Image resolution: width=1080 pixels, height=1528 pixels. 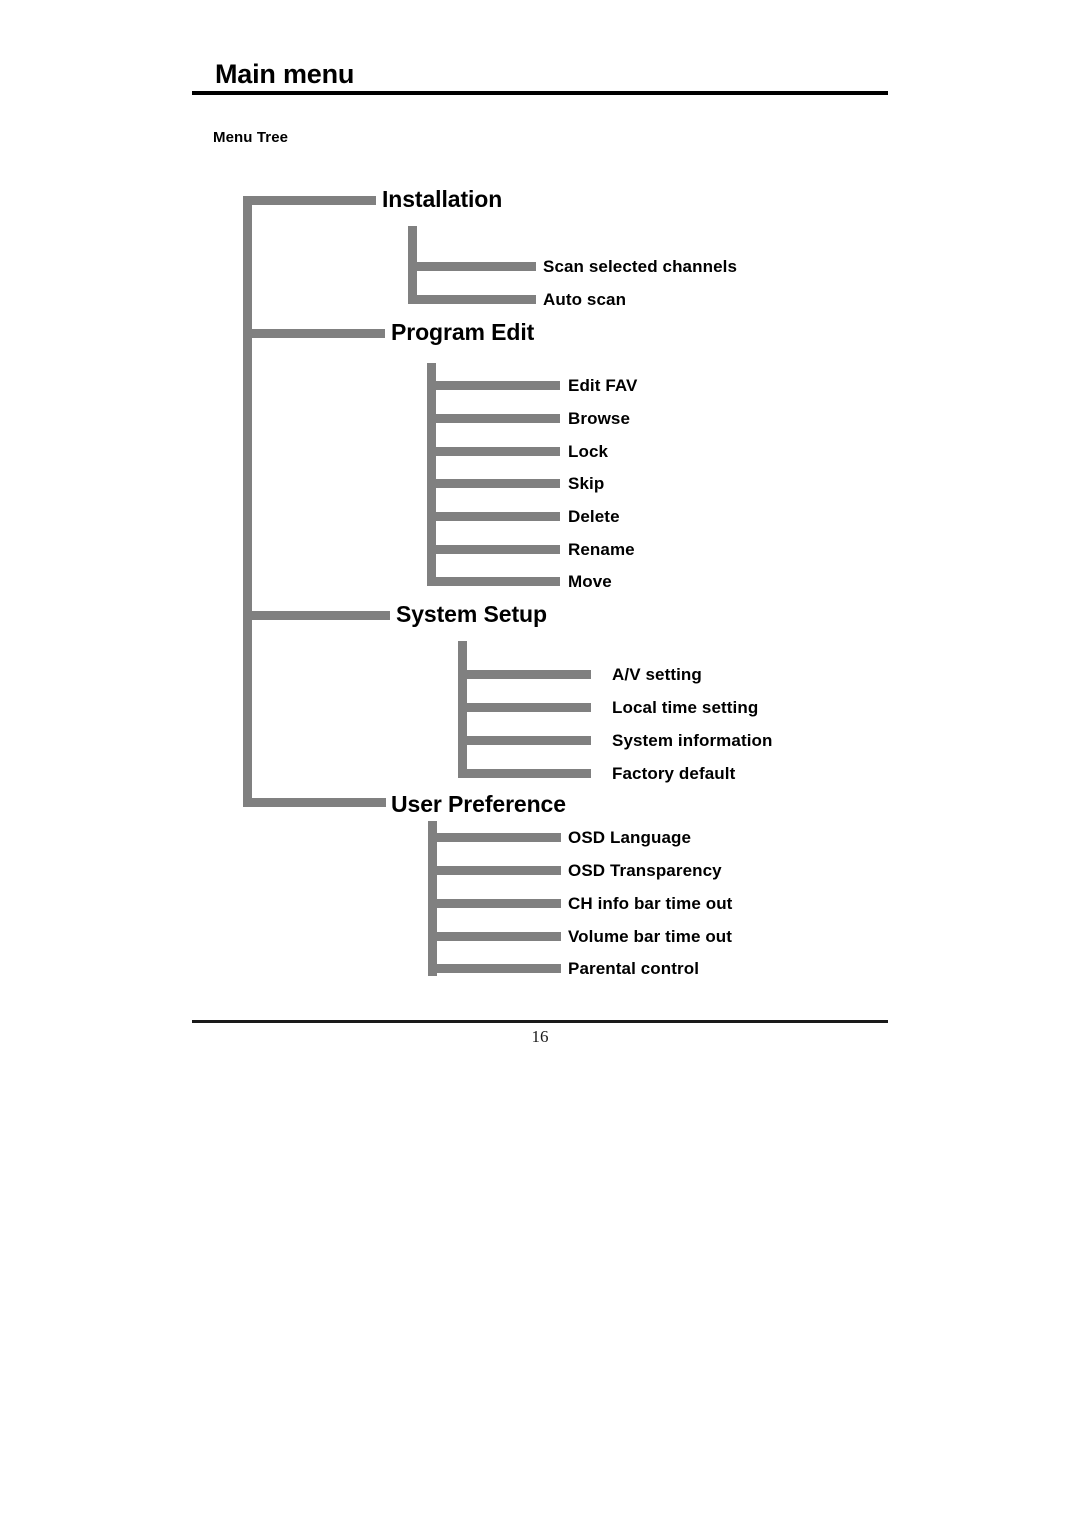 What do you see at coordinates (494, 870) in the screenshot?
I see `tree-connector-osd-transparency` at bounding box center [494, 870].